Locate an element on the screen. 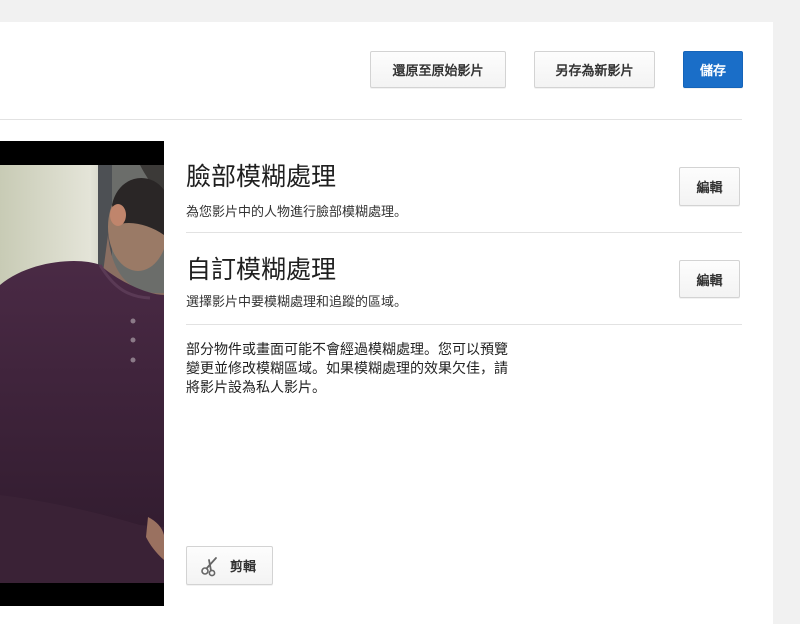 The width and height of the screenshot is (800, 624). save-as-new-button: 另存為新影片 is located at coordinates (594, 69).